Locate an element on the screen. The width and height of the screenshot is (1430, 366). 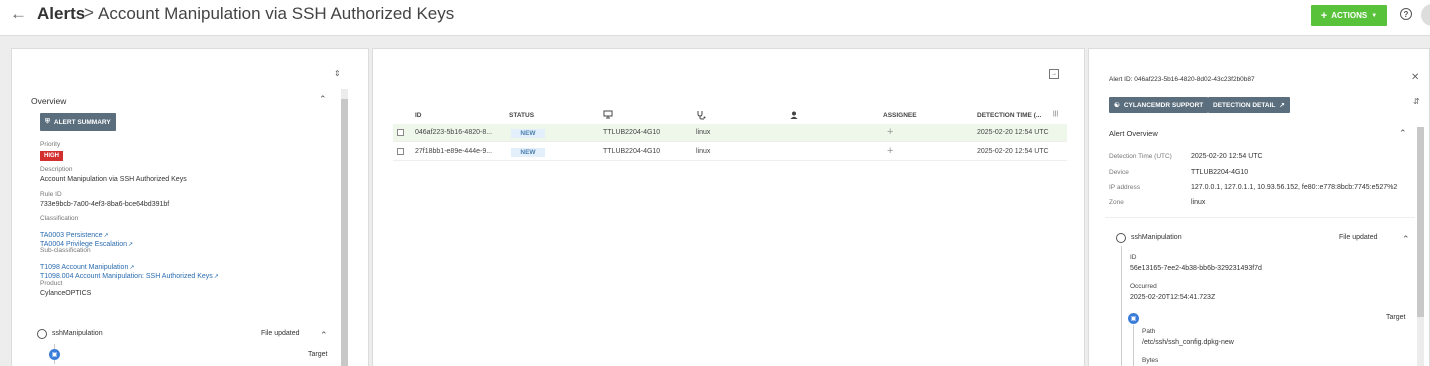
close-icon: ✕ is located at coordinates (1415, 77).